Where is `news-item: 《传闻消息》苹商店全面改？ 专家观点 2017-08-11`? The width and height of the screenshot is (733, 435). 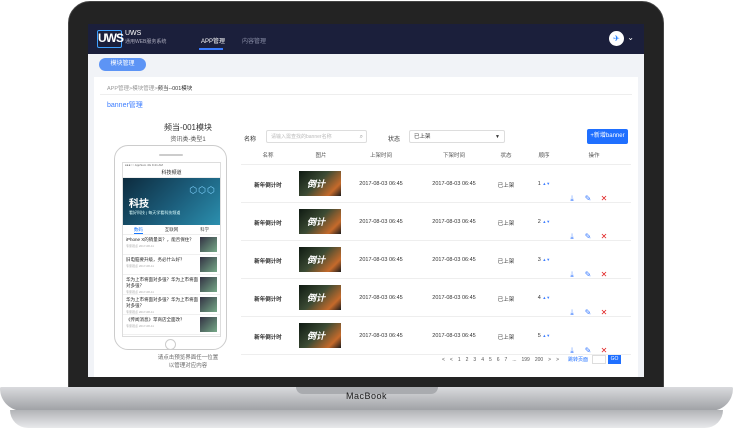 news-item: 《传闻消息》苹商店全面改？ 专家观点 2017-08-11 is located at coordinates (171, 325).